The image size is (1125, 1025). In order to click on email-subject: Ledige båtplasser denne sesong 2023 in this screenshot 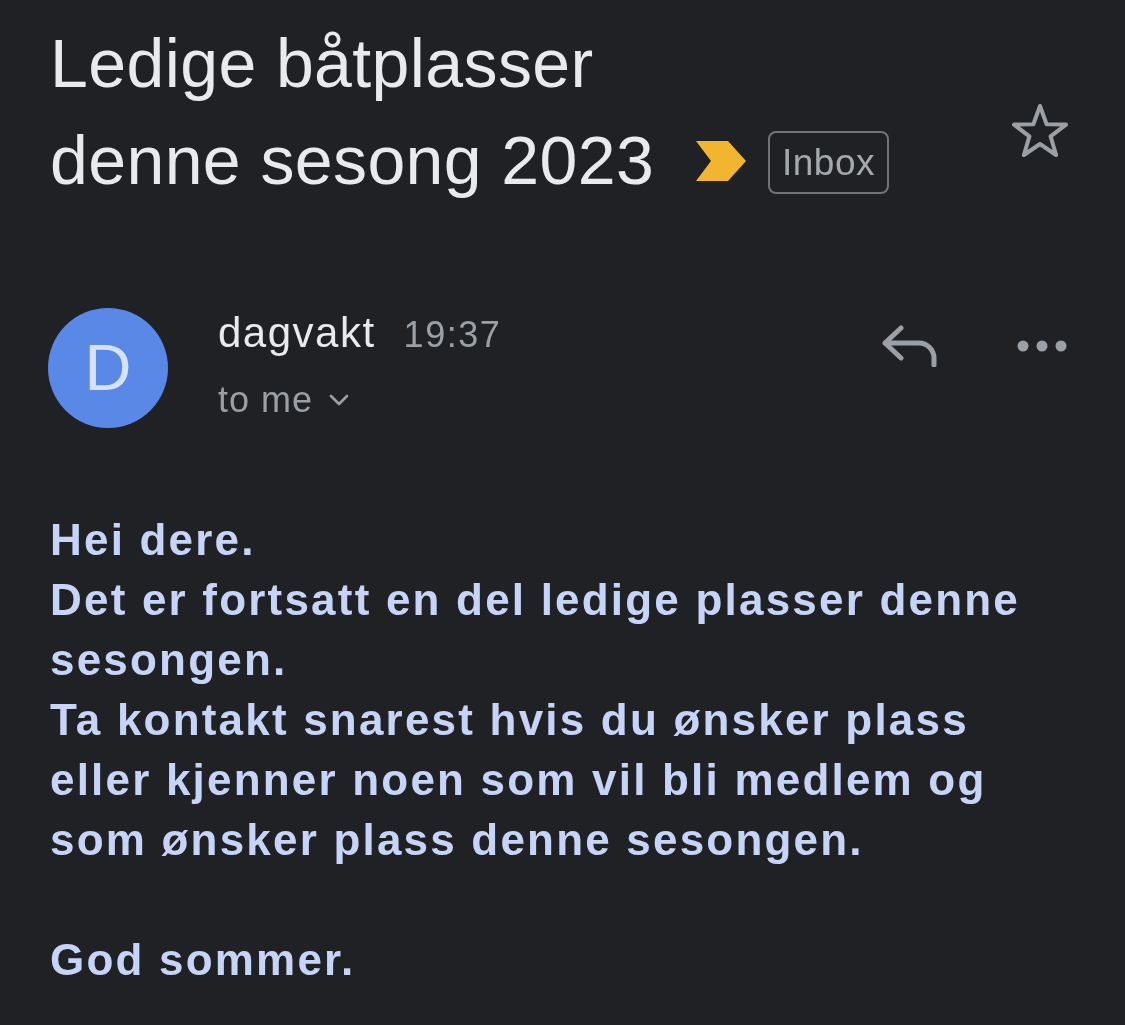, I will do `click(353, 112)`.